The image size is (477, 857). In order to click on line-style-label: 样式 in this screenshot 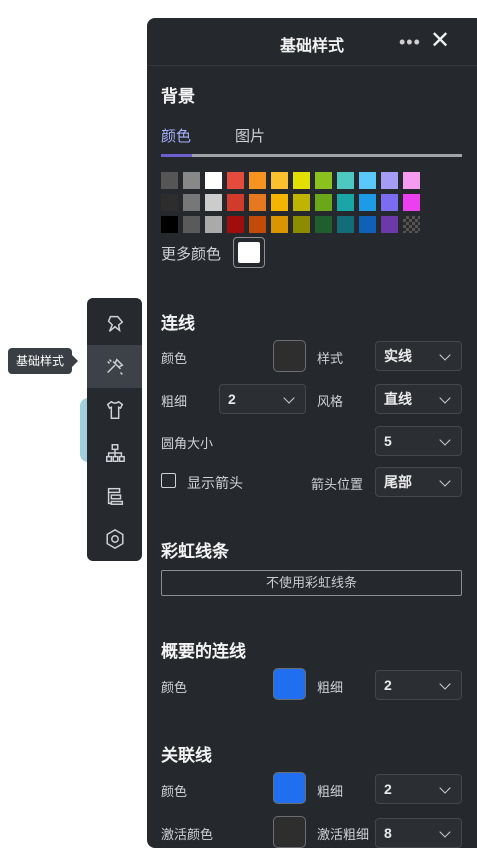, I will do `click(330, 358)`.